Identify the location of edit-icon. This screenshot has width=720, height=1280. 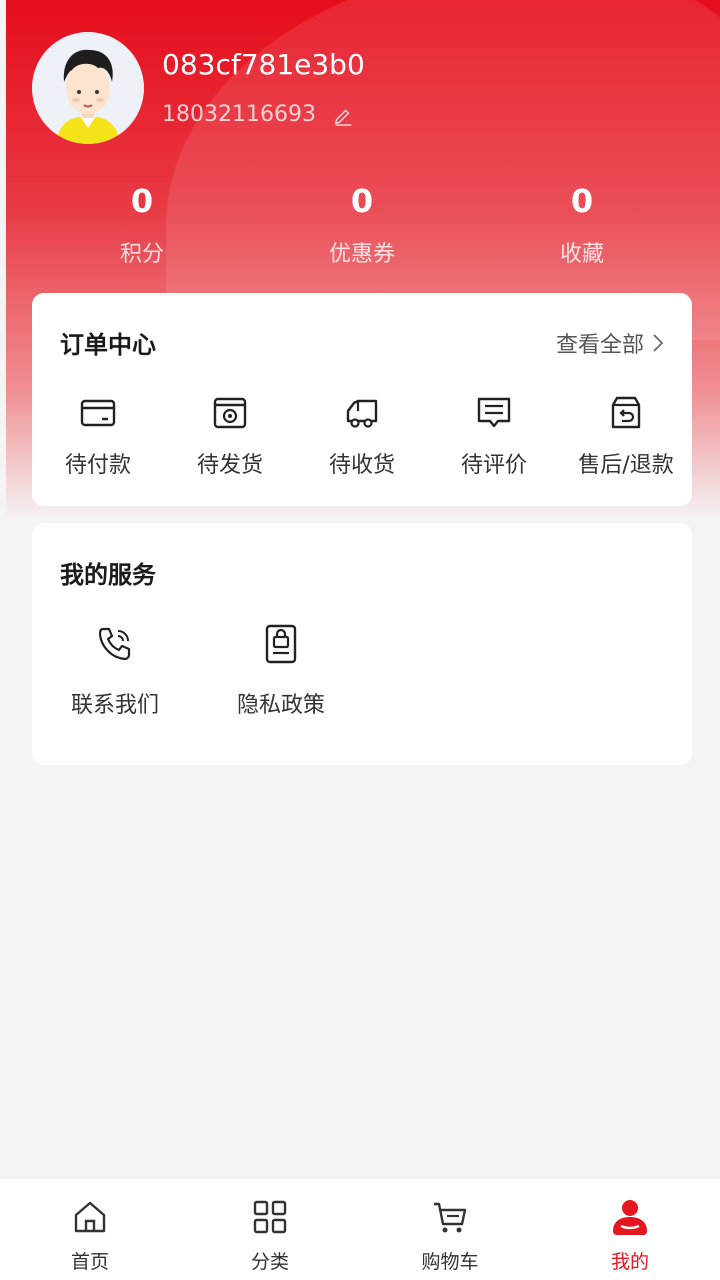
(343, 115).